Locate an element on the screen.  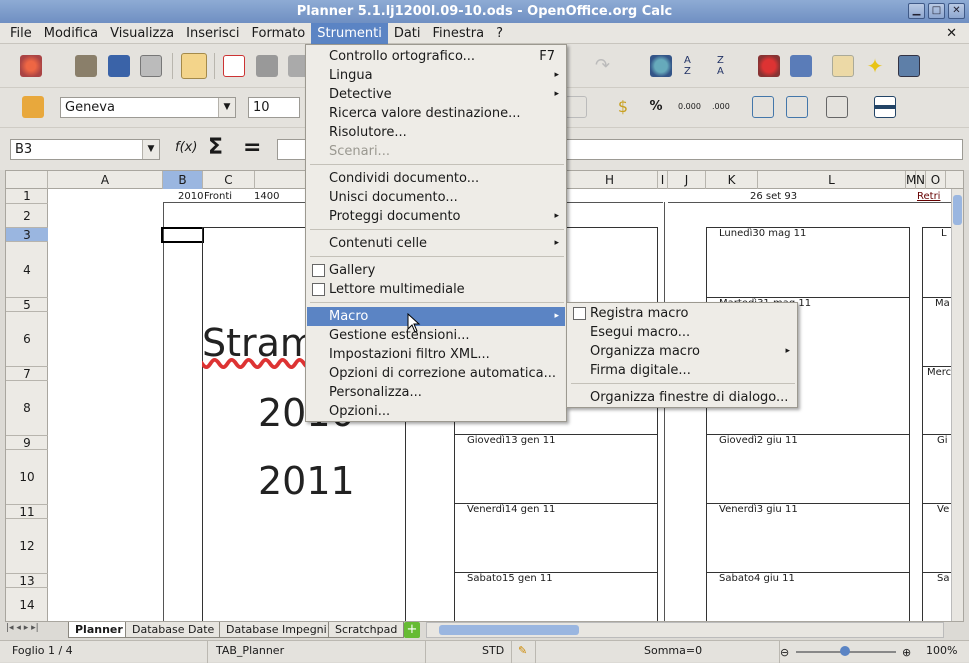
row-header: 13 is located at coordinates (27, 581).